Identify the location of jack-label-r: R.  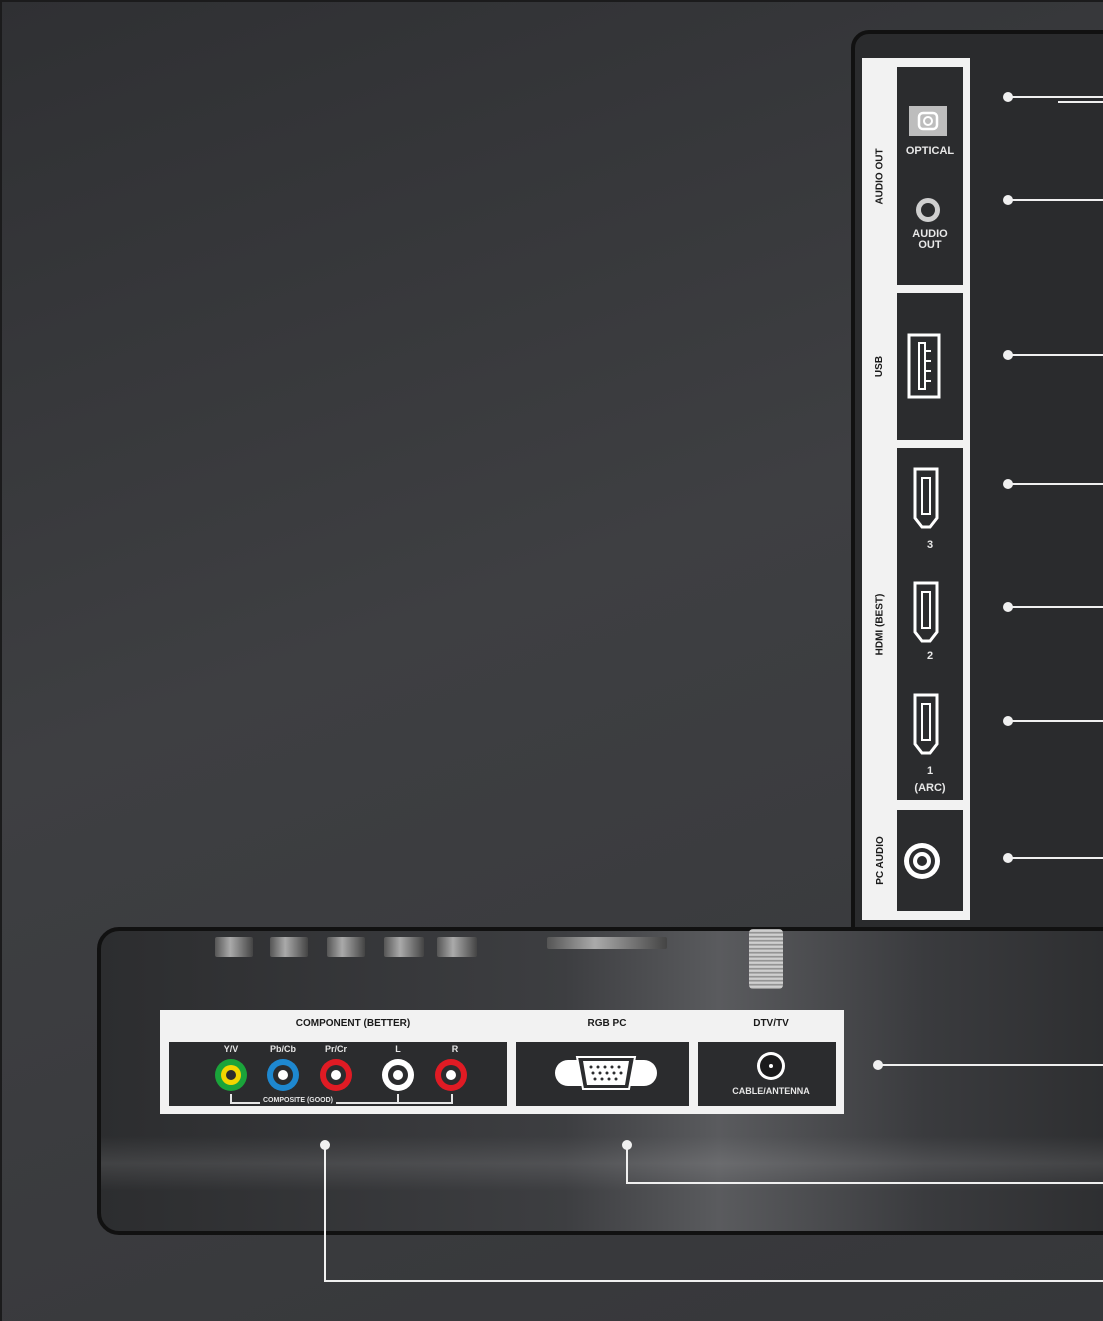
(455, 1049).